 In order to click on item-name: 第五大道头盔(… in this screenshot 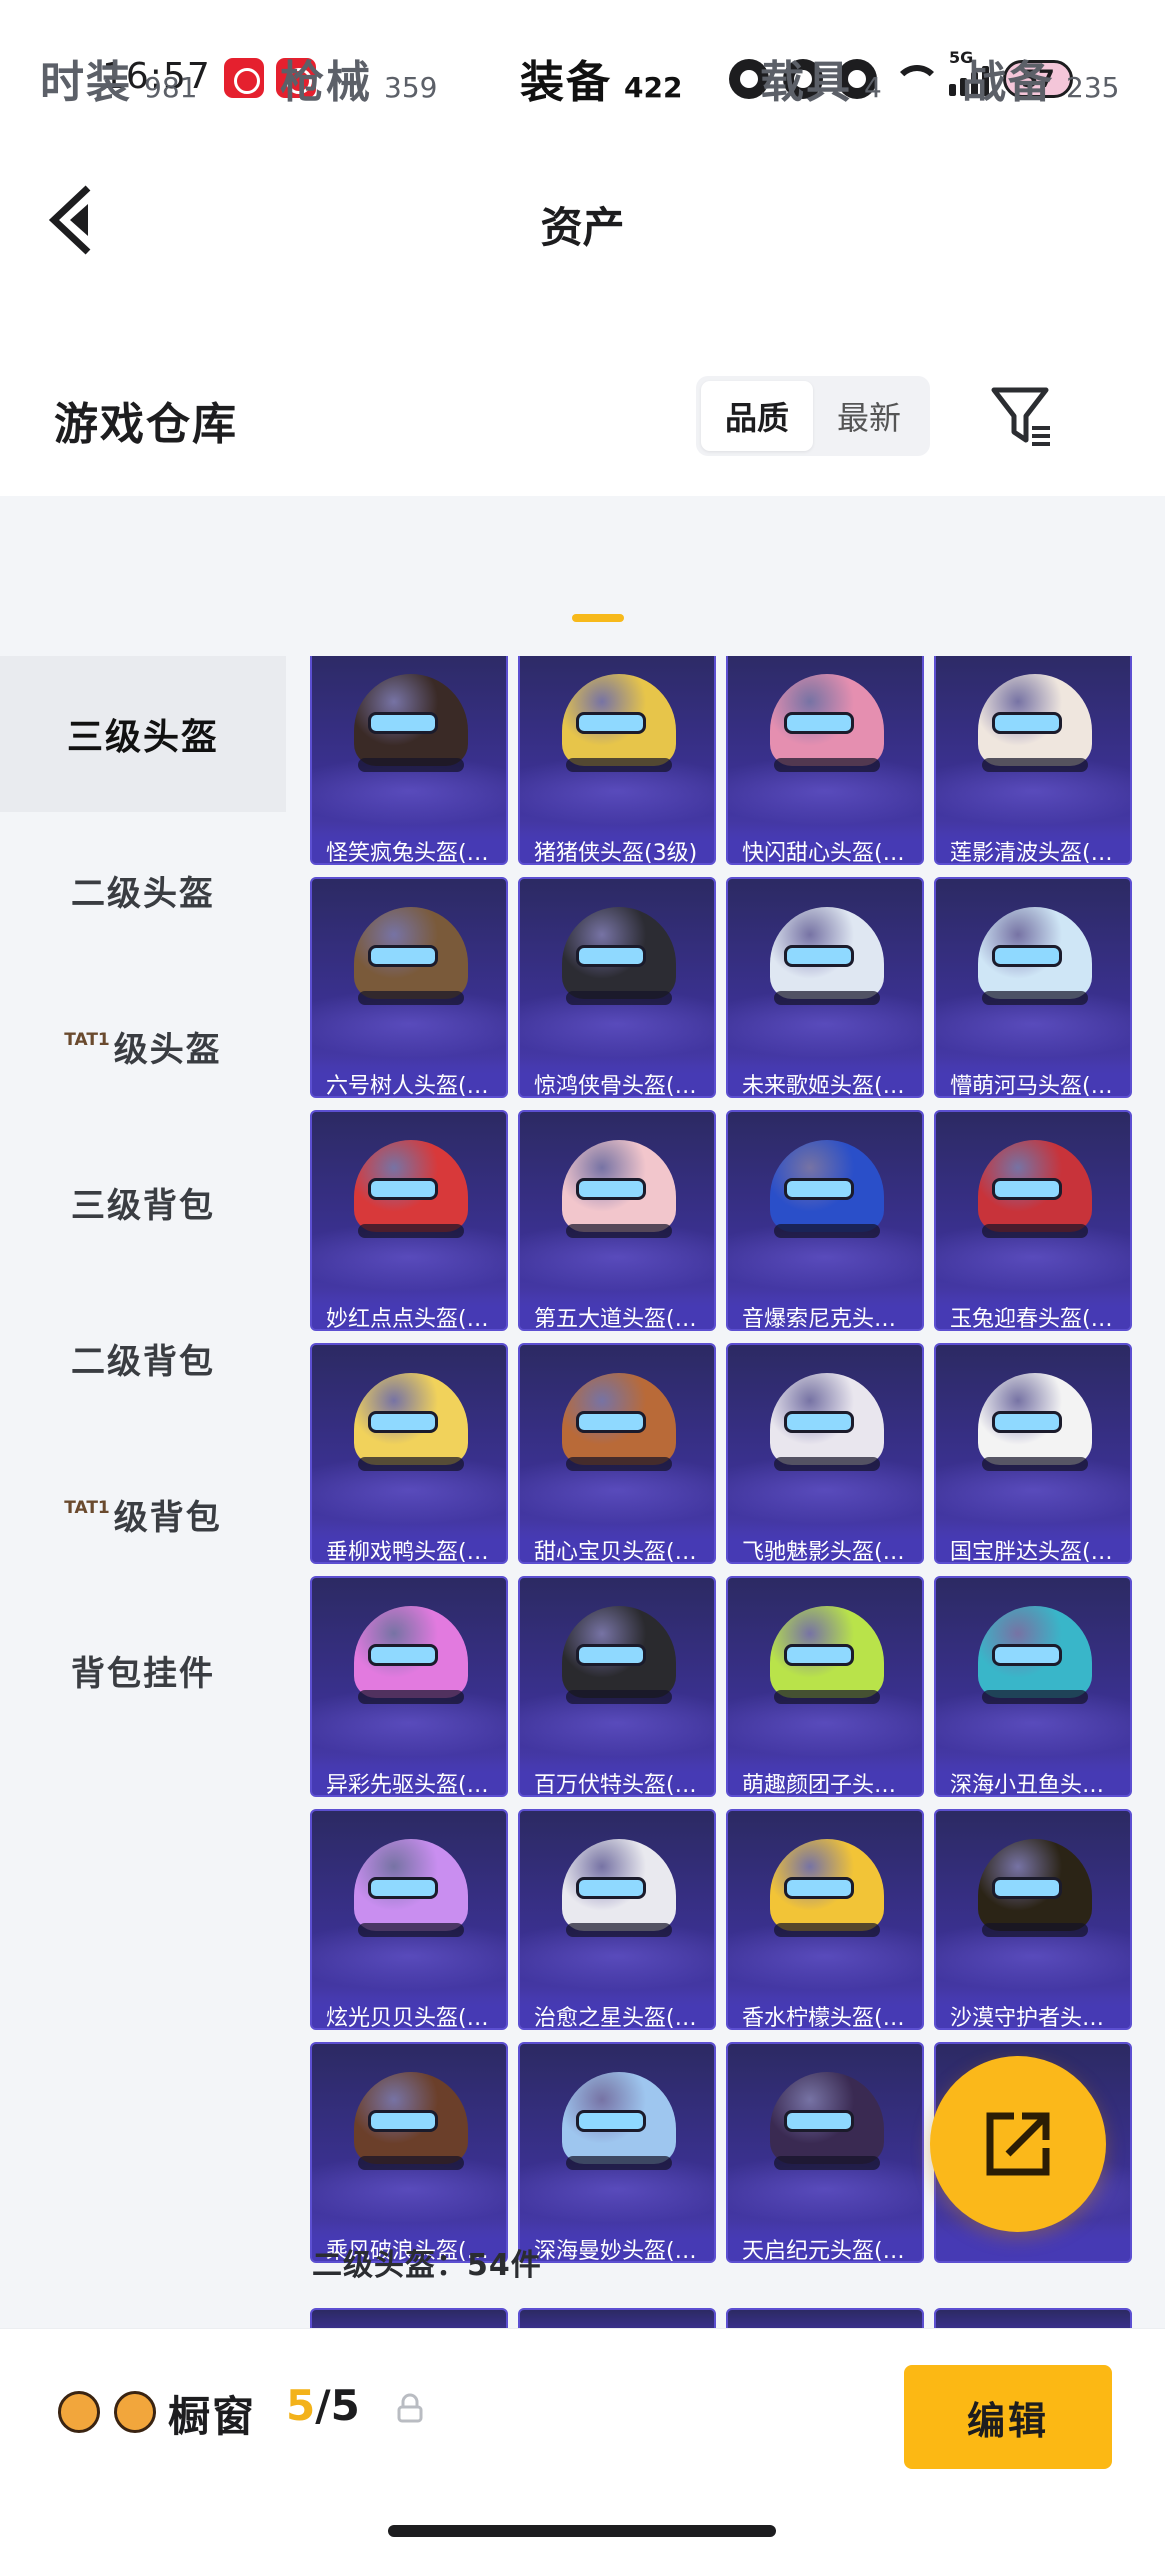, I will do `click(615, 1318)`.